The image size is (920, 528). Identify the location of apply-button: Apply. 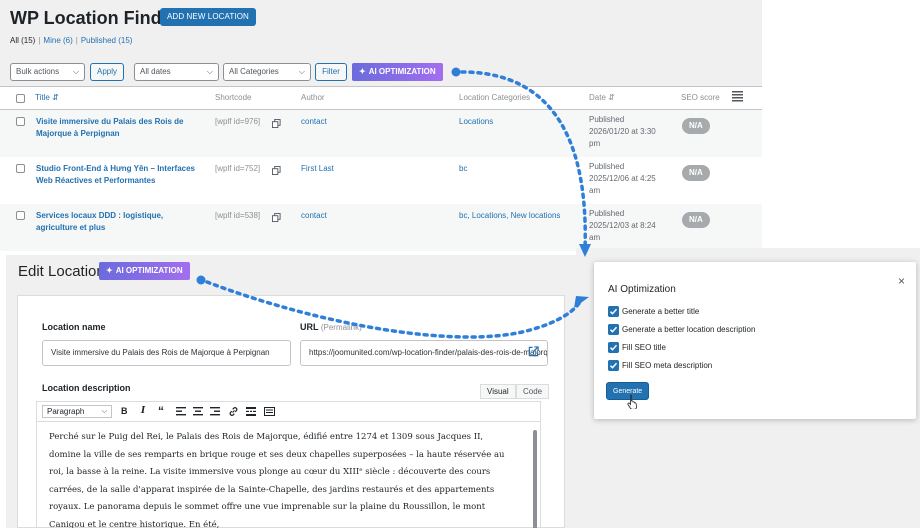
(107, 72).